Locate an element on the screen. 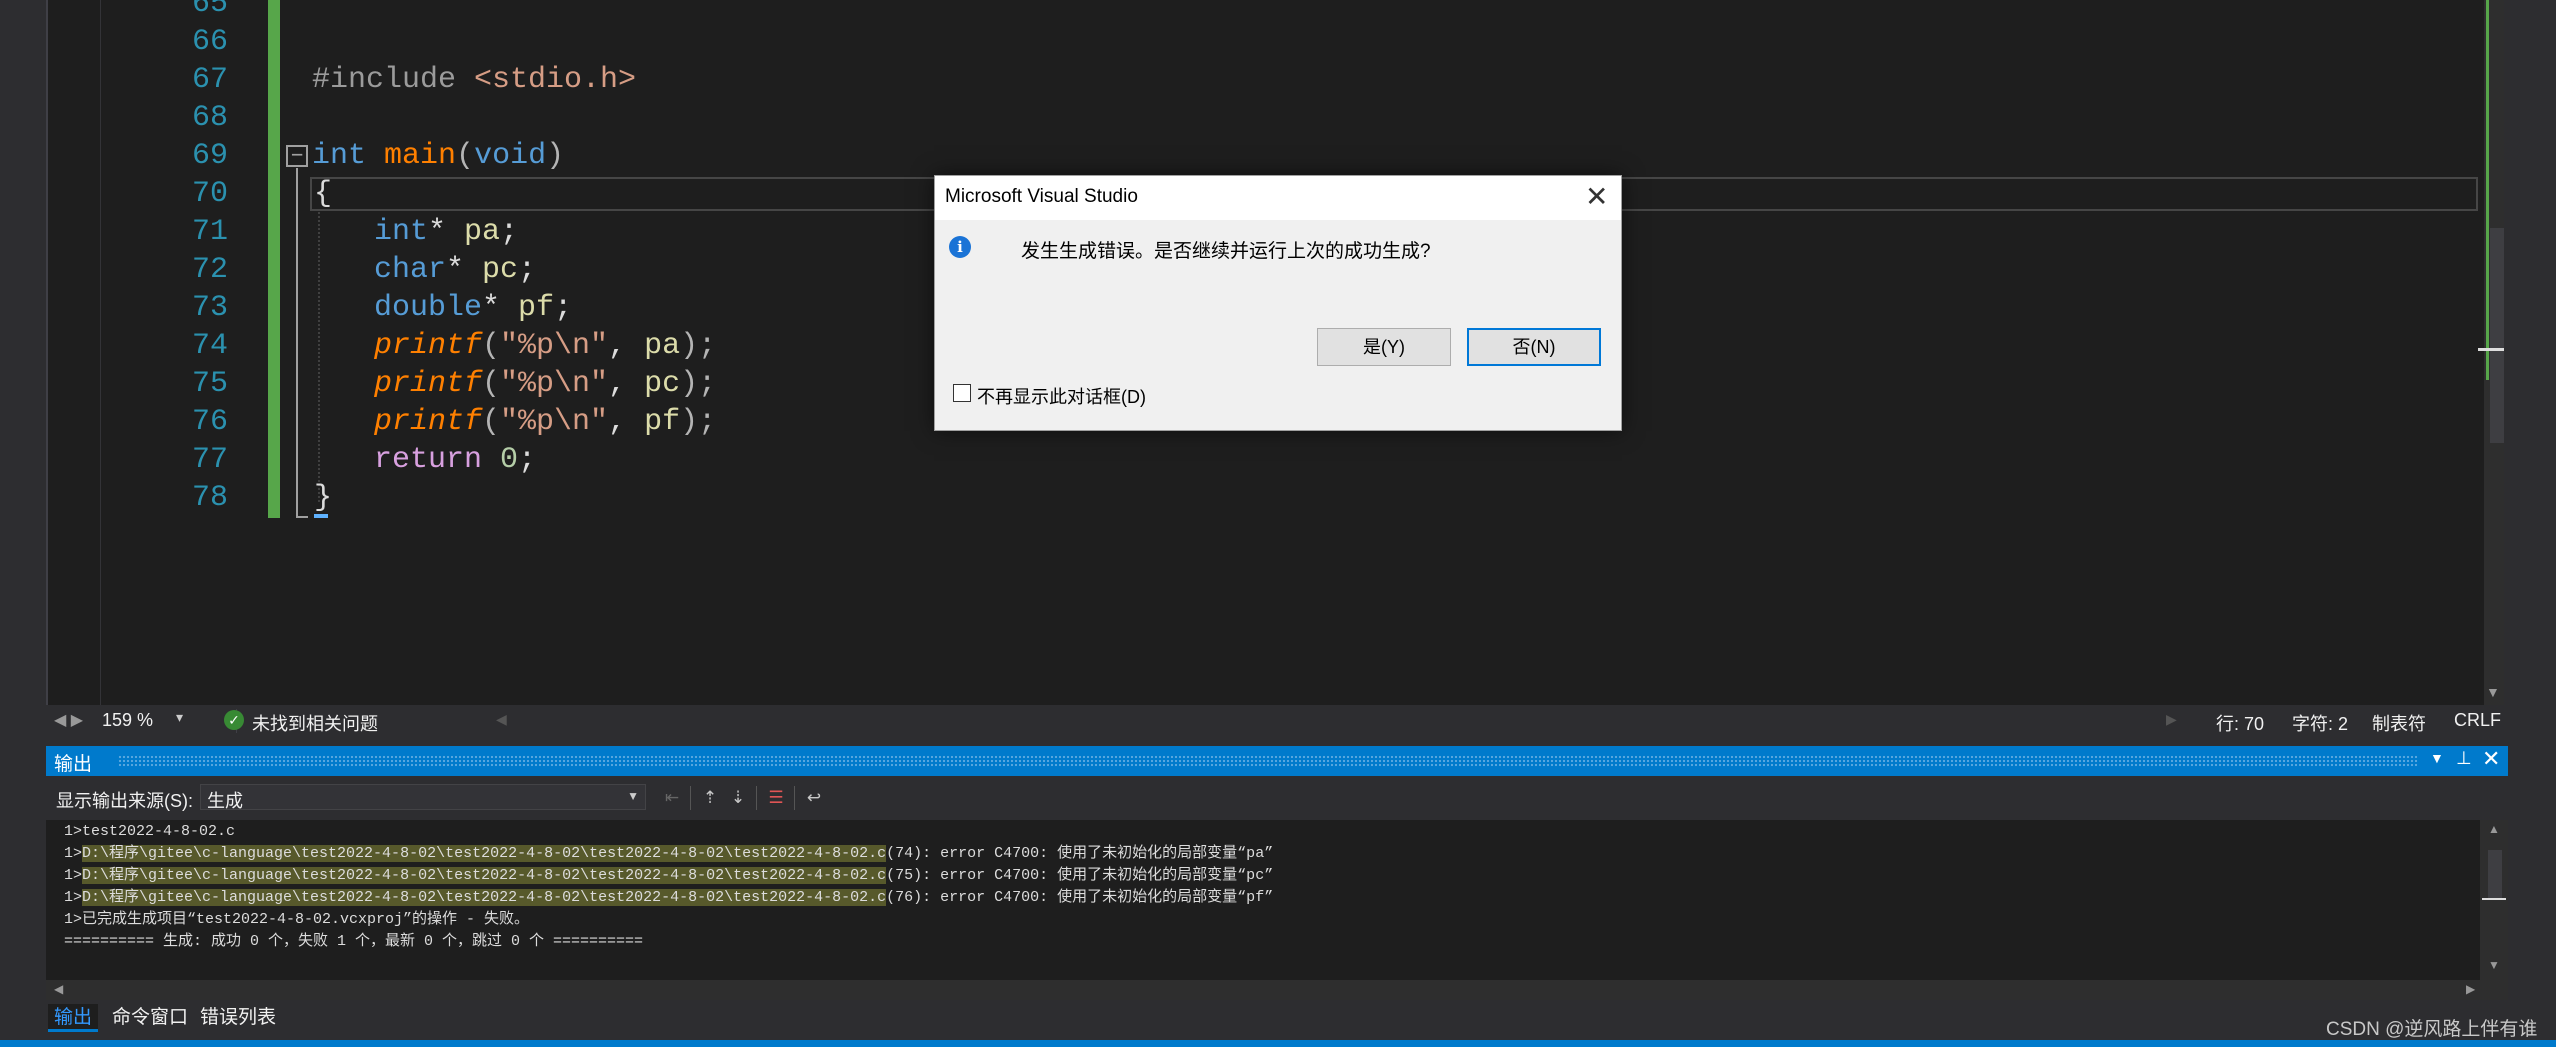 The image size is (2556, 1047). error-message: (76): error C4700: 使用了未初始化的局部变量“pf” is located at coordinates (1080, 897).